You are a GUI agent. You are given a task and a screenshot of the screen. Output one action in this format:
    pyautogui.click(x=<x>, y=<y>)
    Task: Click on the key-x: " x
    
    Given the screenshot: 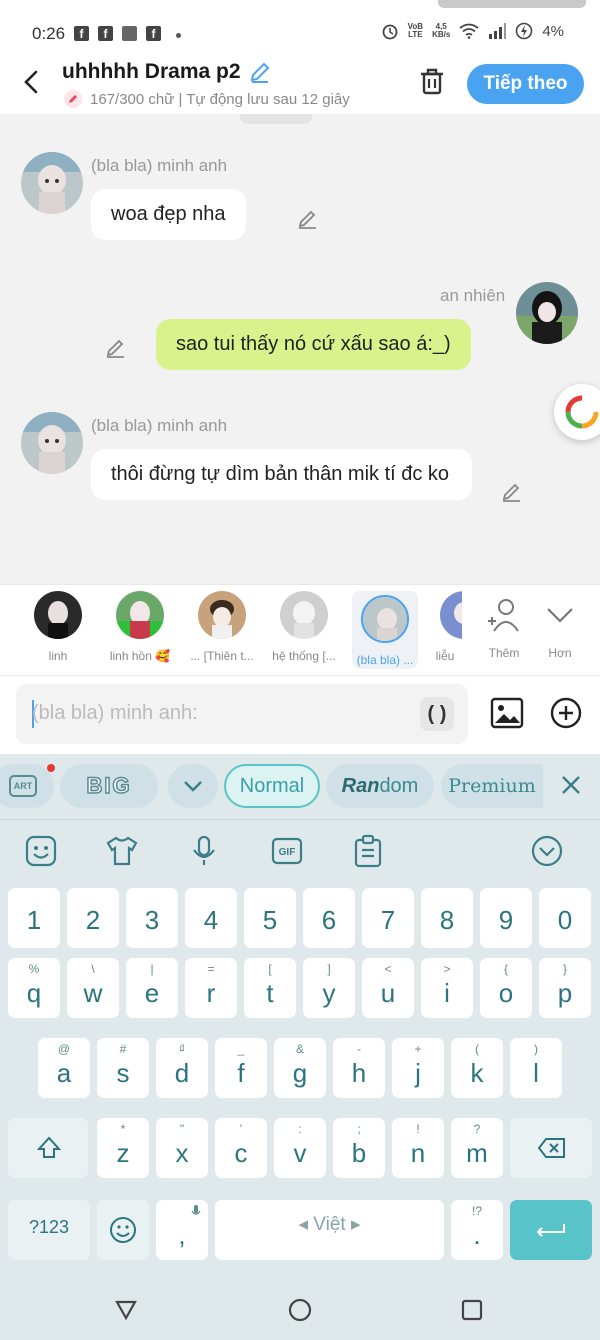 What is the action you would take?
    pyautogui.click(x=182, y=1148)
    